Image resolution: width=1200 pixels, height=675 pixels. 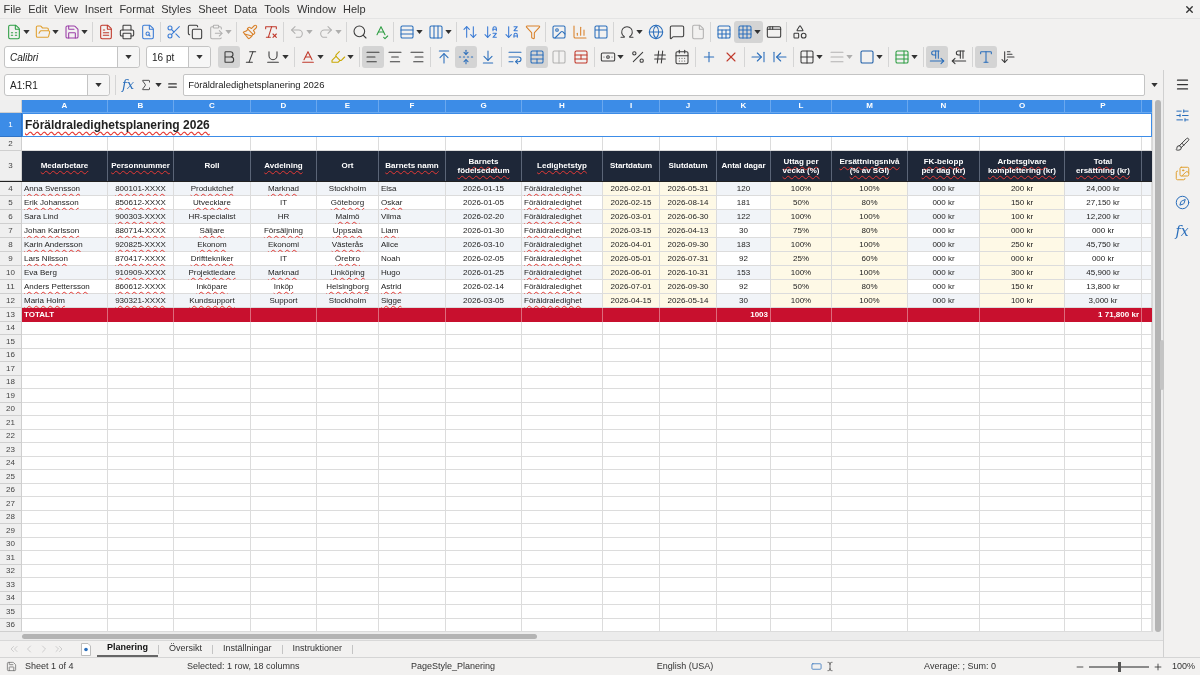 What do you see at coordinates (11, 259) in the screenshot?
I see `row-header: 9` at bounding box center [11, 259].